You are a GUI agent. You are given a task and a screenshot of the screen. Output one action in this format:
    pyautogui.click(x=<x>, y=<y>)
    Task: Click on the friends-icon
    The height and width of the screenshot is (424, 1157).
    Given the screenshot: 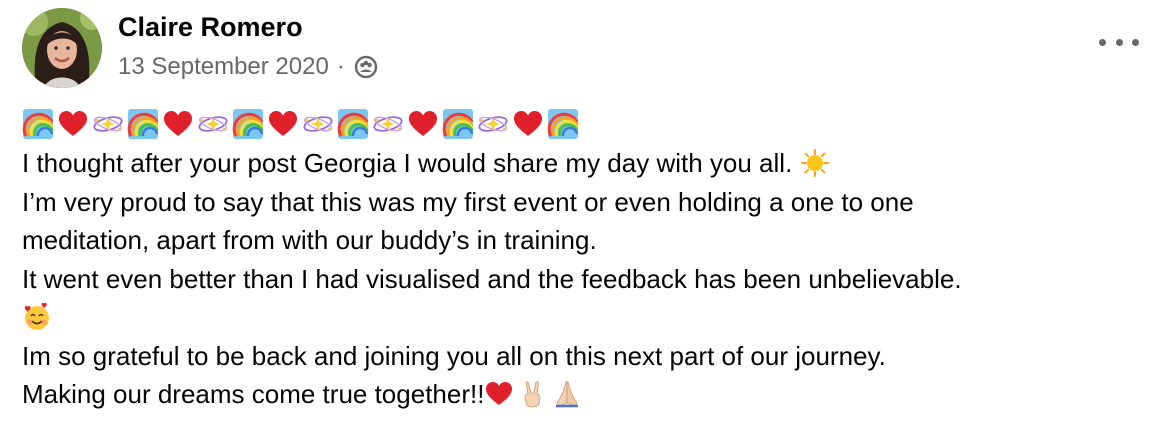 What is the action you would take?
    pyautogui.click(x=366, y=67)
    